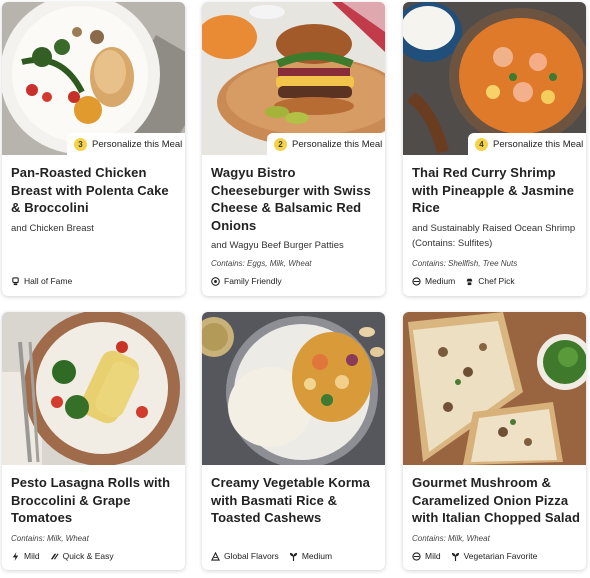 The image size is (590, 578). I want to click on meal-tag: Family Friendly, so click(246, 281).